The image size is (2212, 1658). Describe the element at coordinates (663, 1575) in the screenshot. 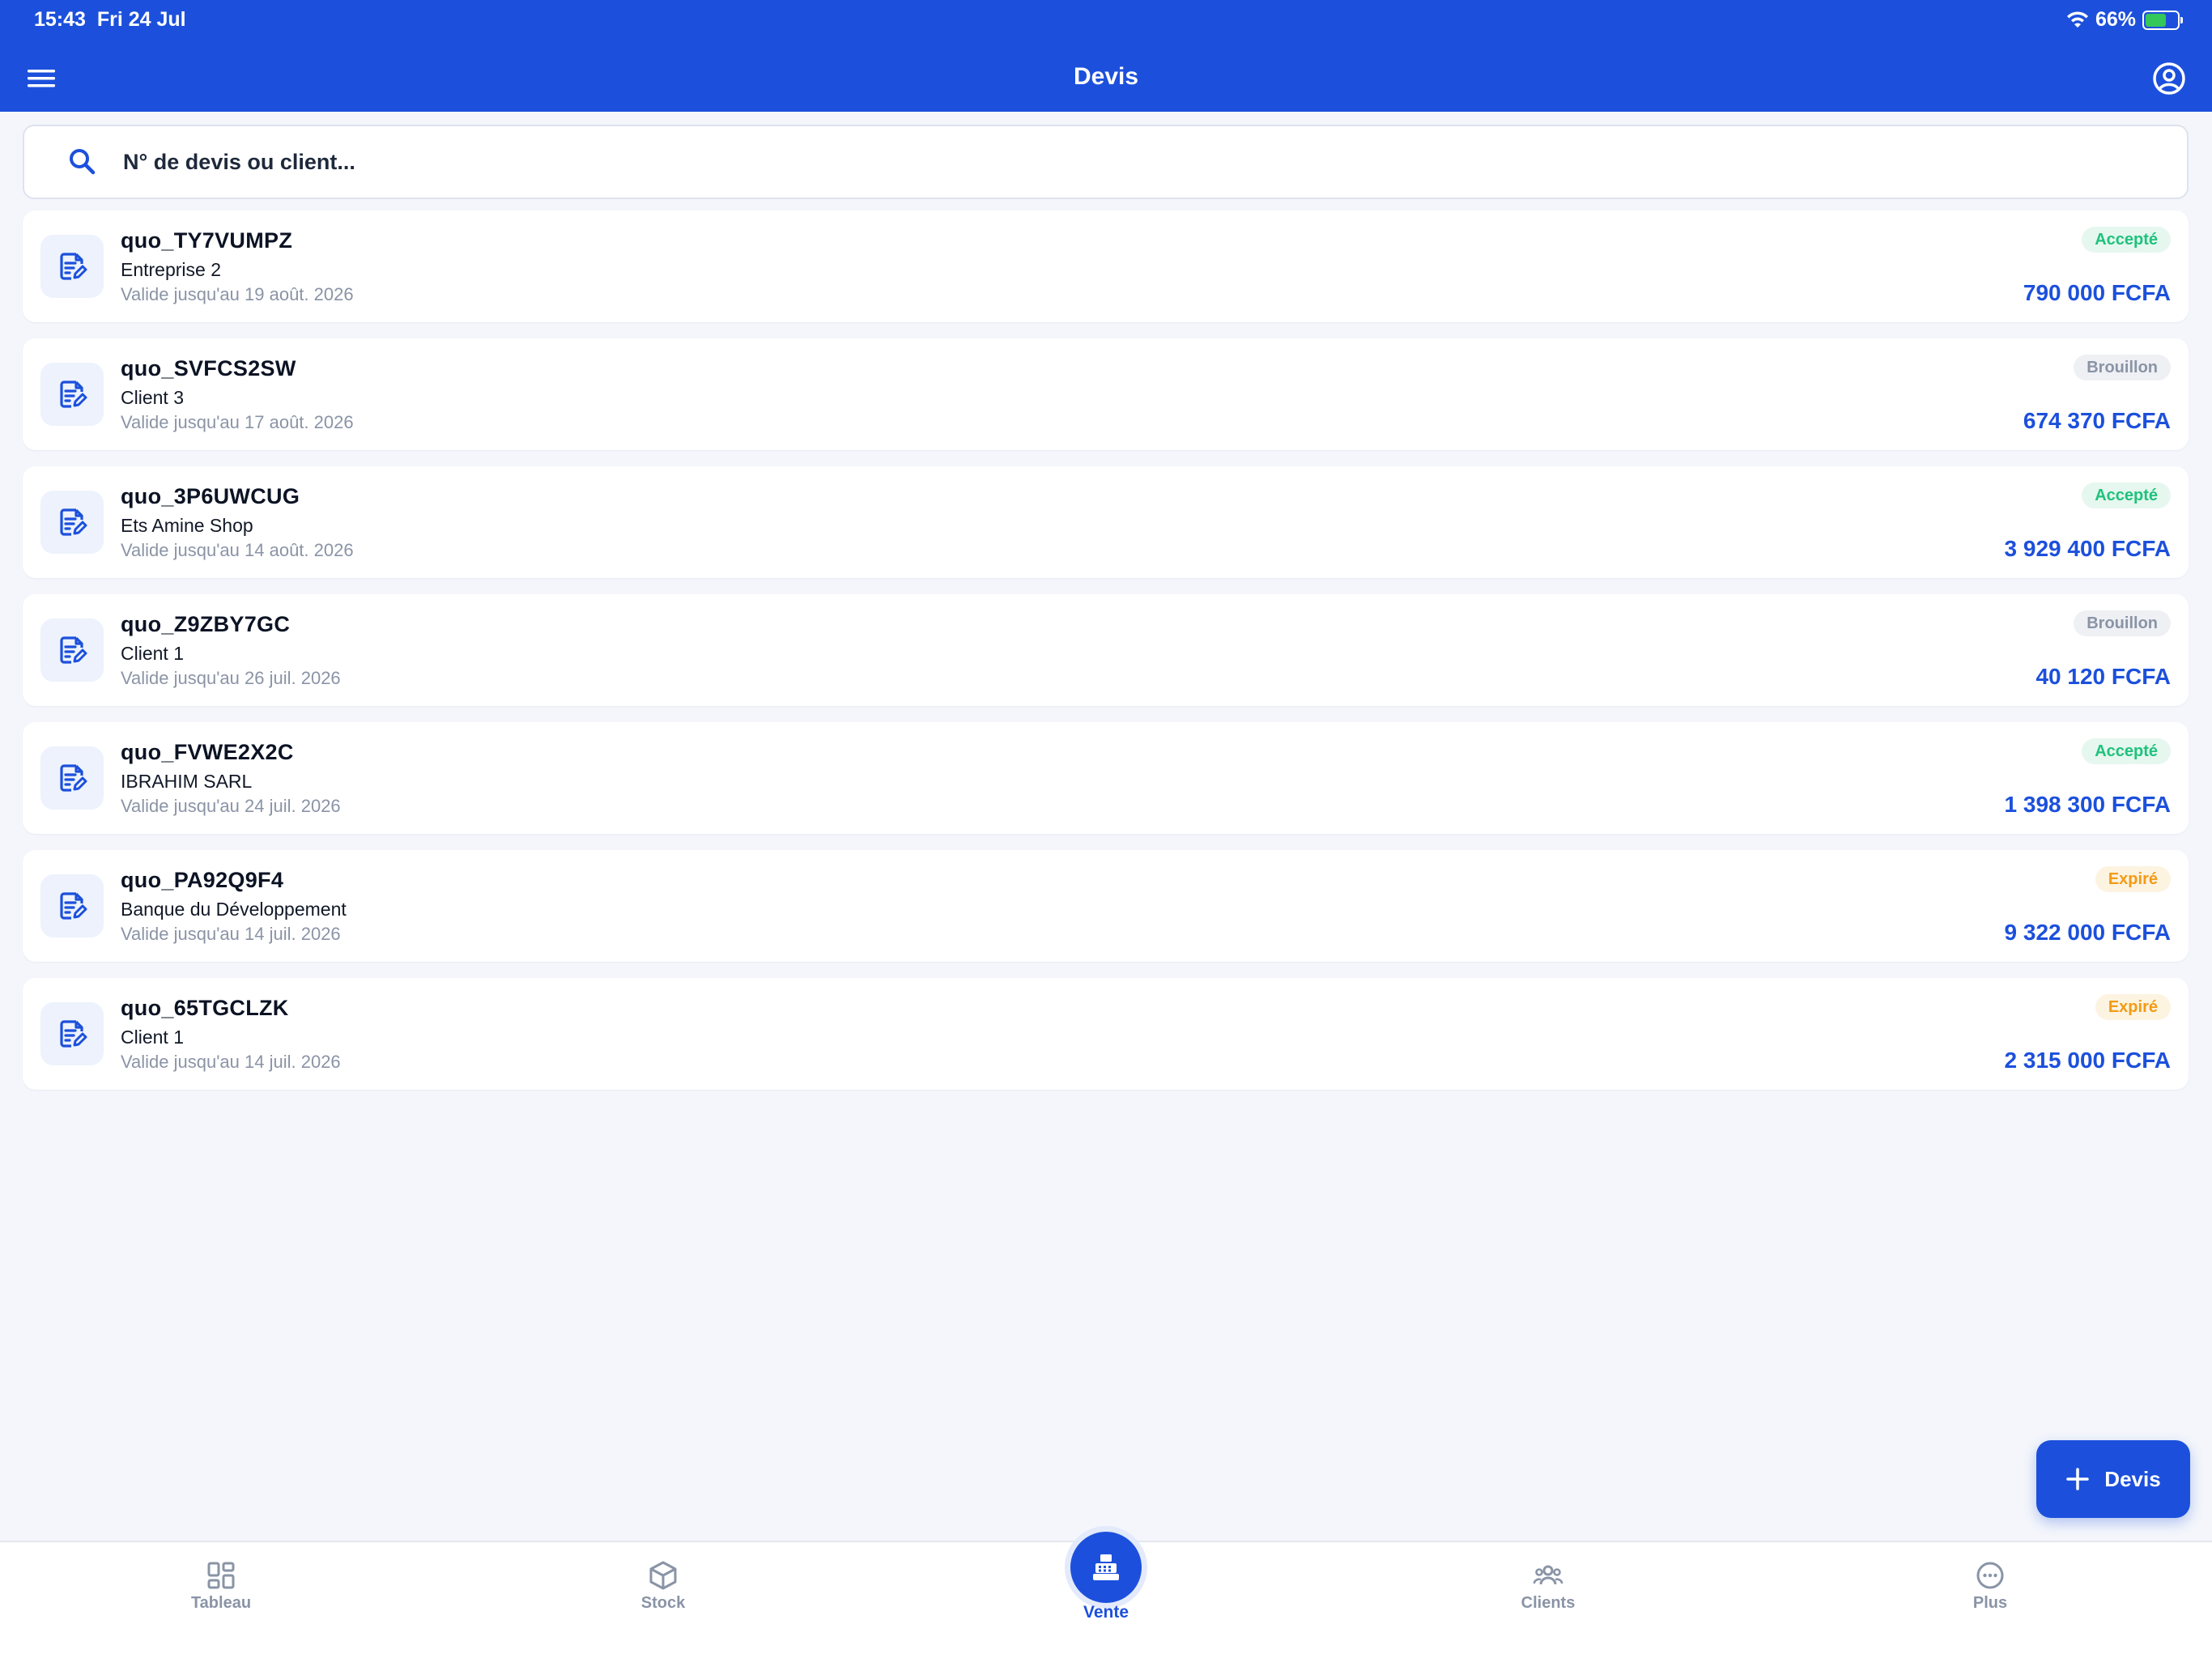

I see `box-icon` at that location.